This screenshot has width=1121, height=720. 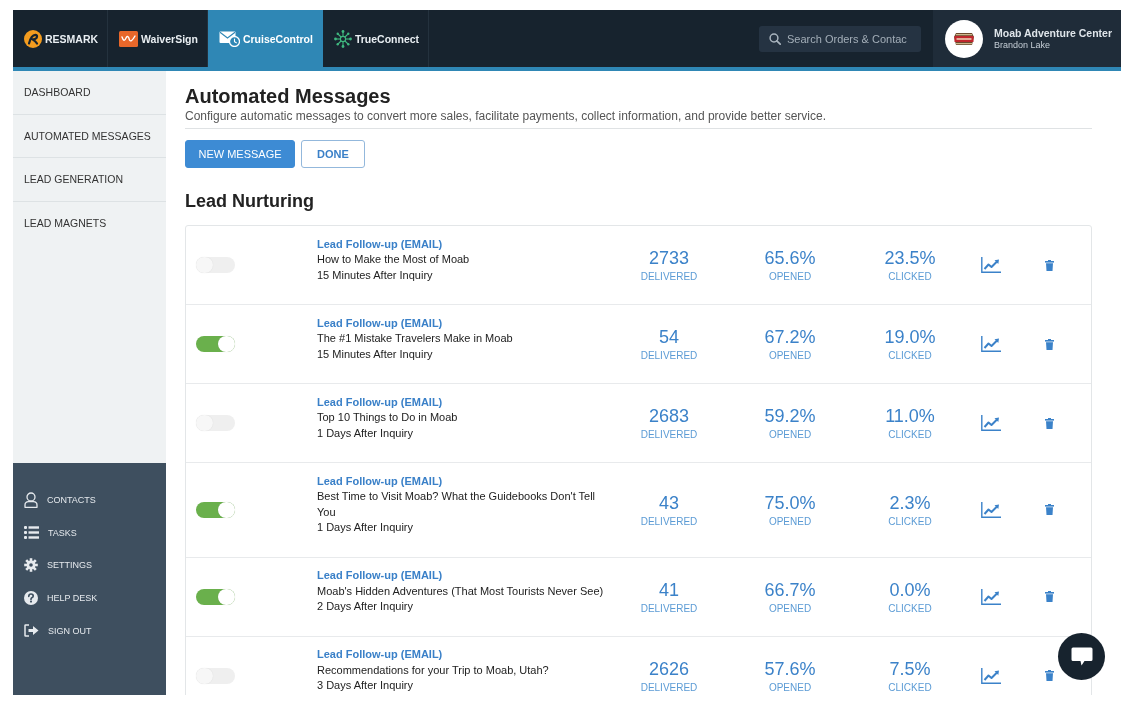 I want to click on app-tab: TrueConnect, so click(x=376, y=38).